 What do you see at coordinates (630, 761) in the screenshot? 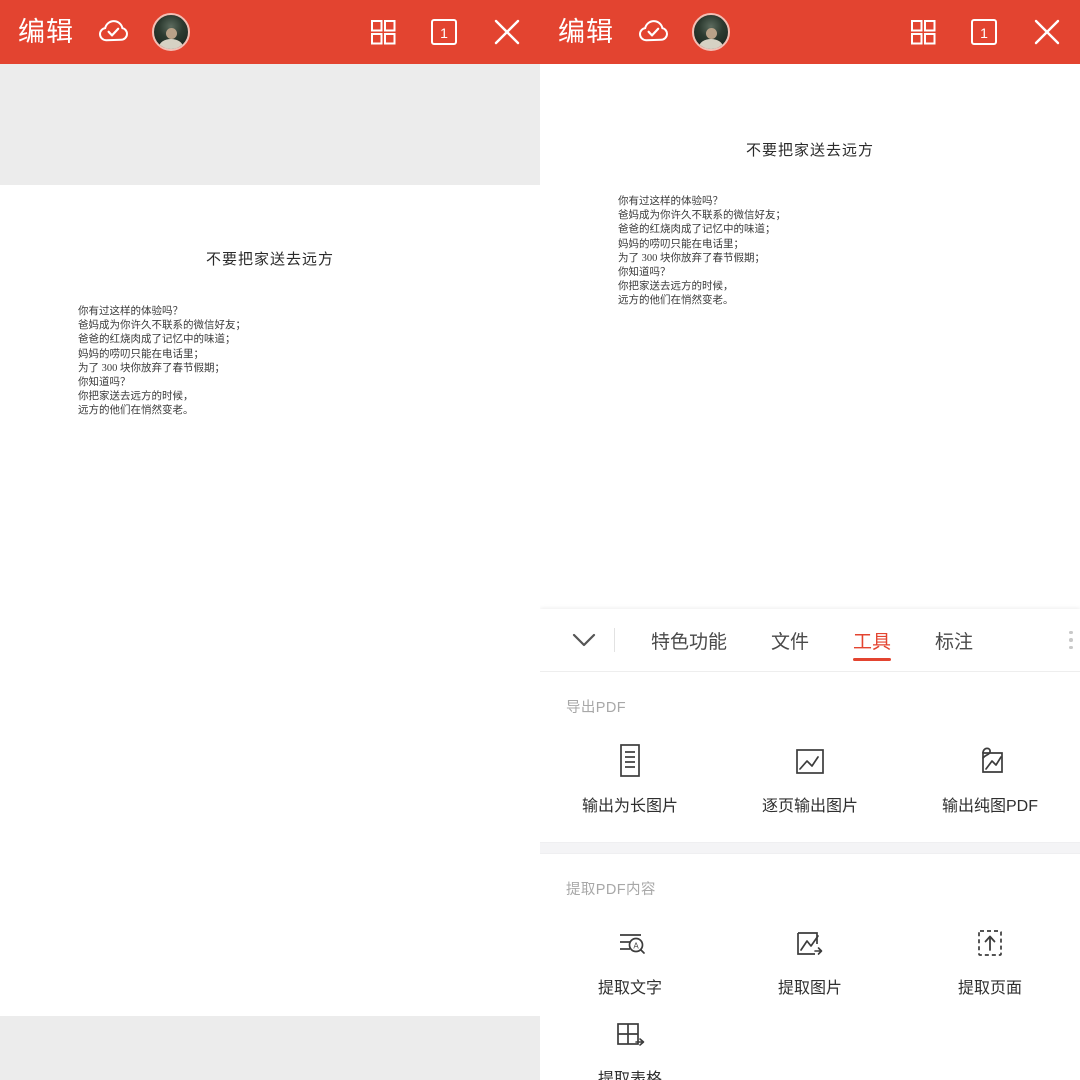
I see `long-image-icon` at bounding box center [630, 761].